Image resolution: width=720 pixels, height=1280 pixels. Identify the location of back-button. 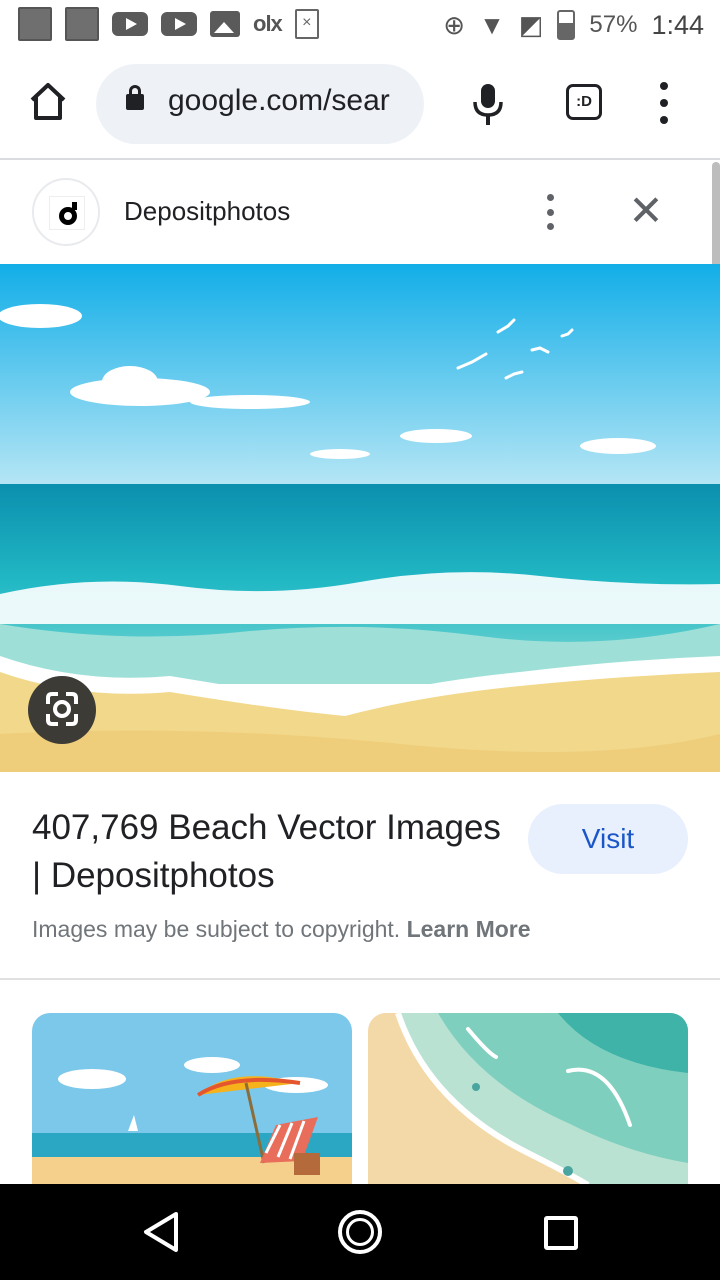
(161, 1232).